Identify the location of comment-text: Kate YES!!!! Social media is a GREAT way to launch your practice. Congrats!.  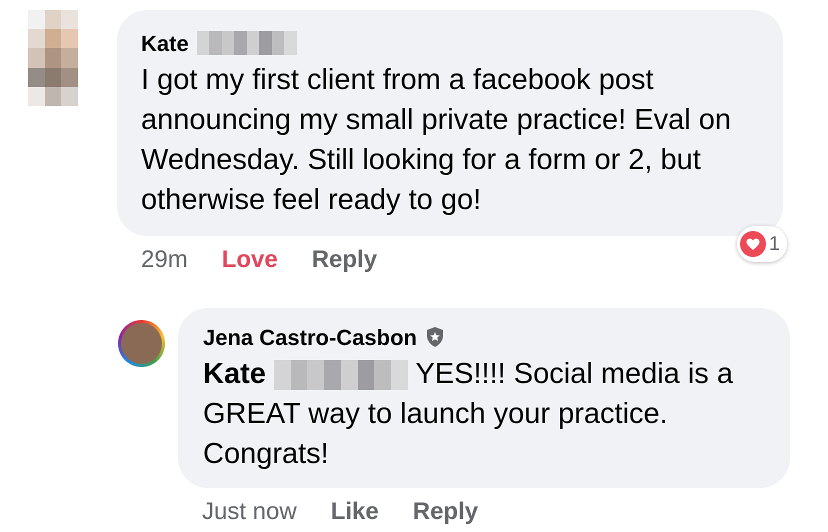
(468, 414).